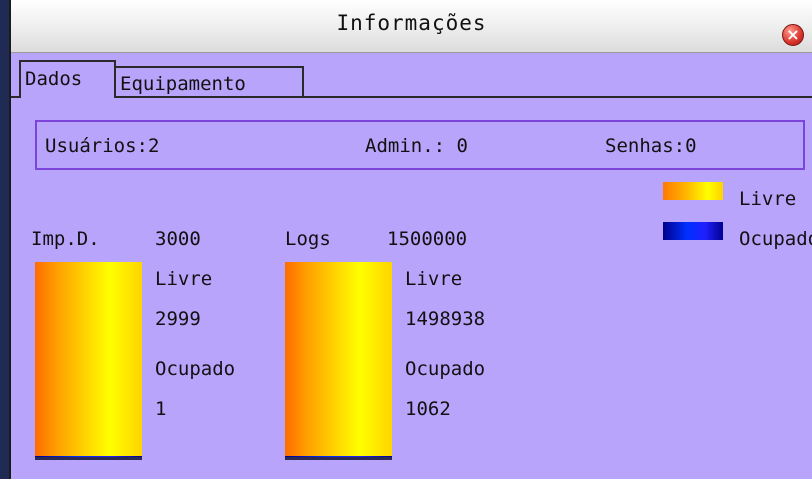 The image size is (812, 479). I want to click on fingerprints-used-label: Ocupado, so click(195, 369).